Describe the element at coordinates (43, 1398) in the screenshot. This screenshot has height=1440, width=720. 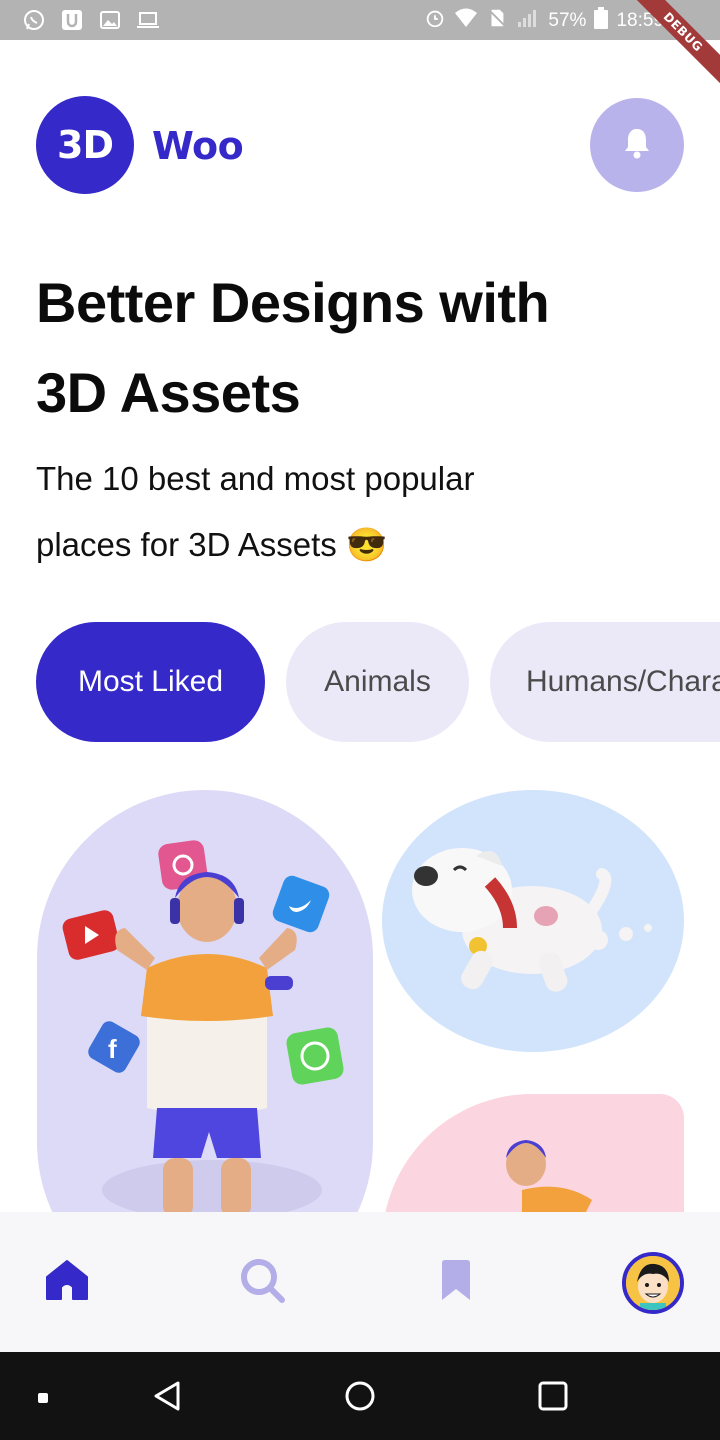
I see `dot-icon` at that location.